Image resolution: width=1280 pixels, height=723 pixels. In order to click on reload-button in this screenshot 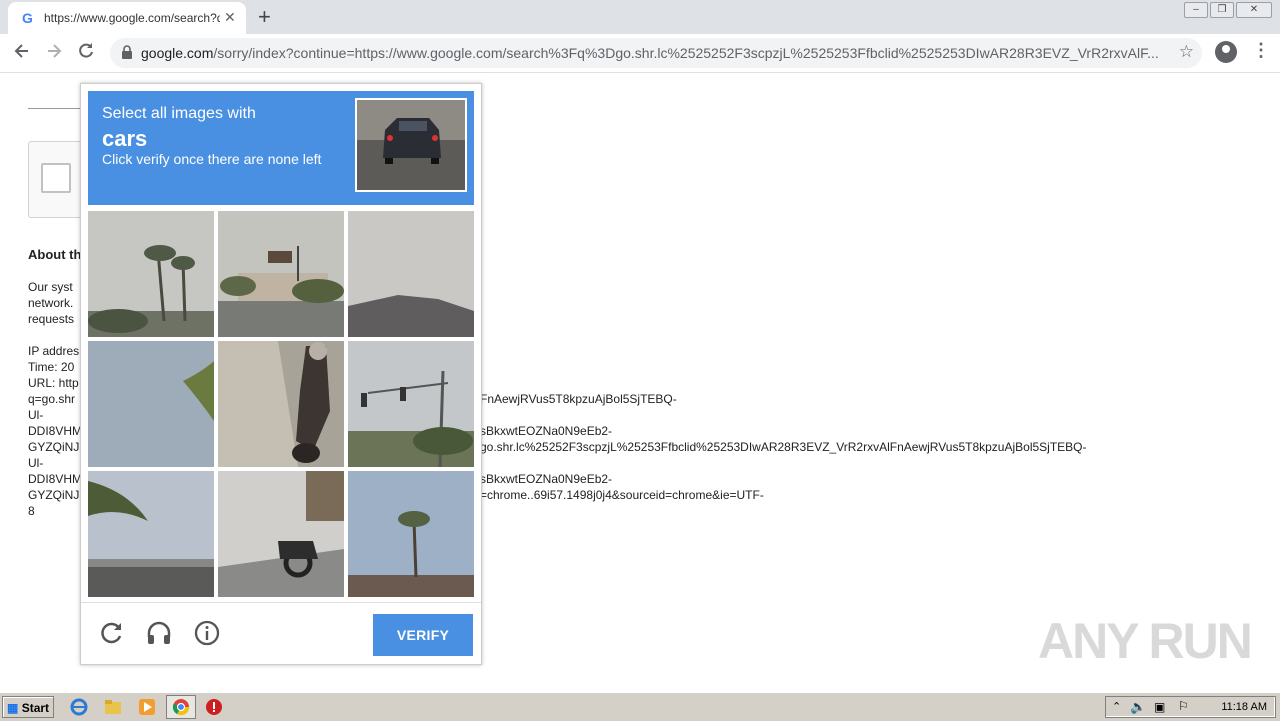, I will do `click(86, 54)`.